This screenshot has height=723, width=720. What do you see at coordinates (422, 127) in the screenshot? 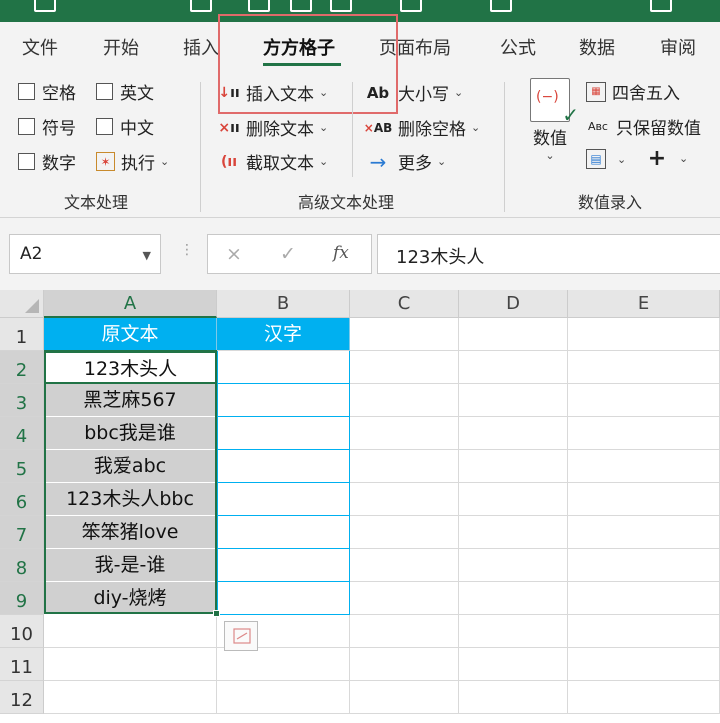
I see `delete-spaces-button: × AB 删除空格 ⌄` at bounding box center [422, 127].